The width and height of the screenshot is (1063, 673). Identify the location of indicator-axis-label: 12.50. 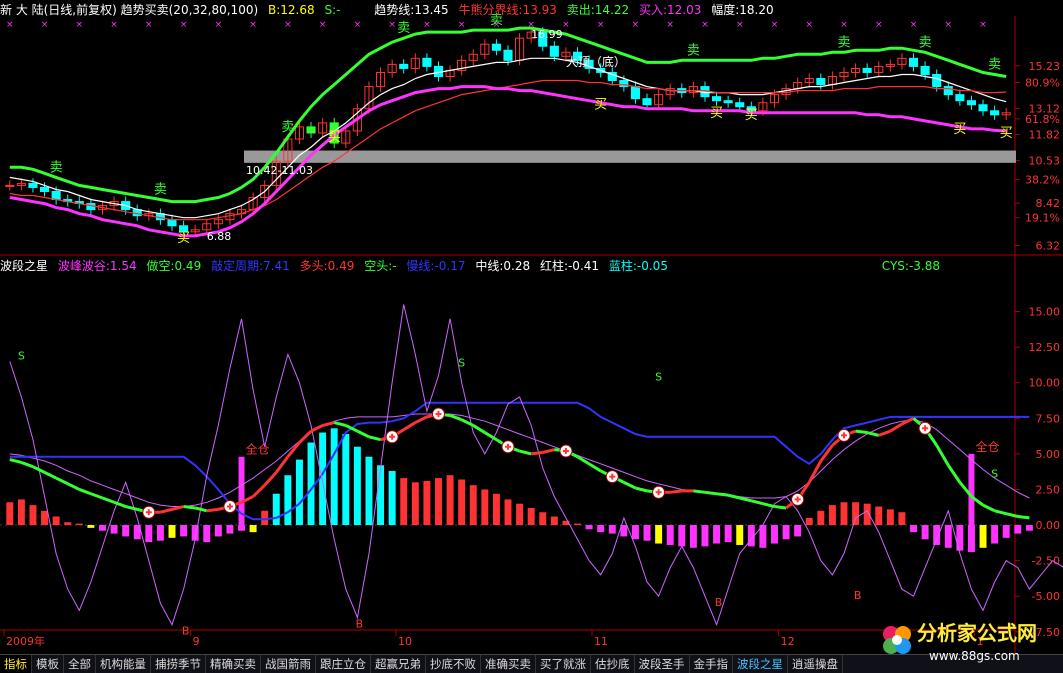
(1045, 347).